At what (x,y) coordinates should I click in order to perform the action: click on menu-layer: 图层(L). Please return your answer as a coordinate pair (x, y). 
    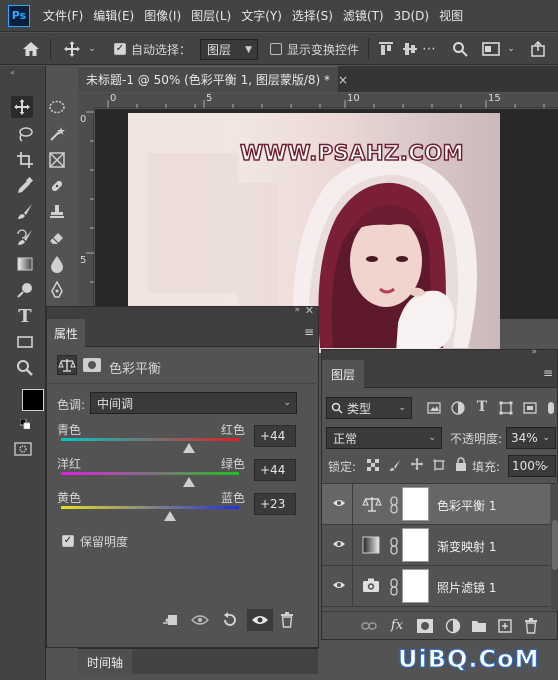
    Looking at the image, I should click on (211, 15).